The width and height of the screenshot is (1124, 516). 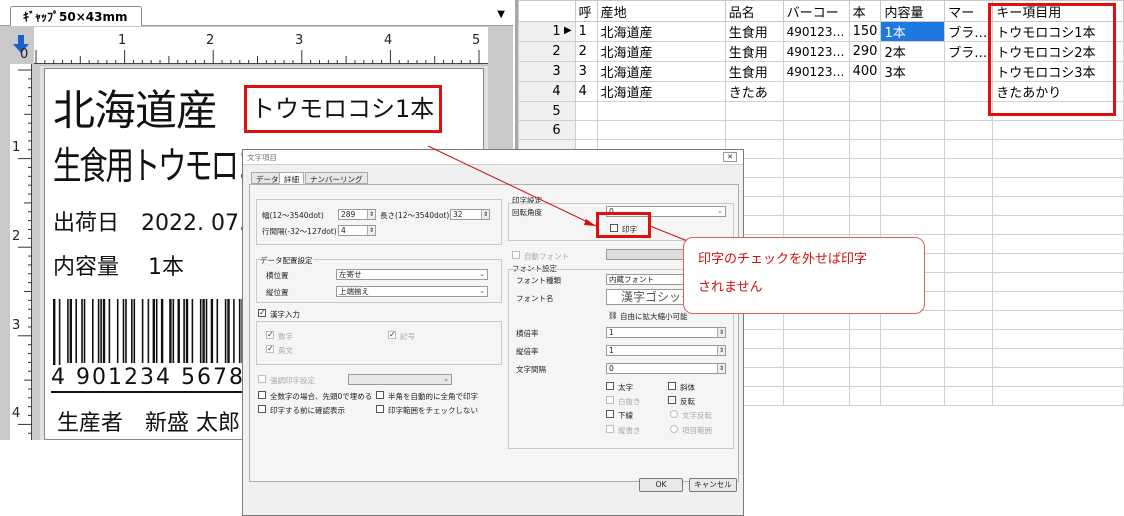 What do you see at coordinates (721, 332) in the screenshot?
I see `h-scale-spin-icon: ⇕` at bounding box center [721, 332].